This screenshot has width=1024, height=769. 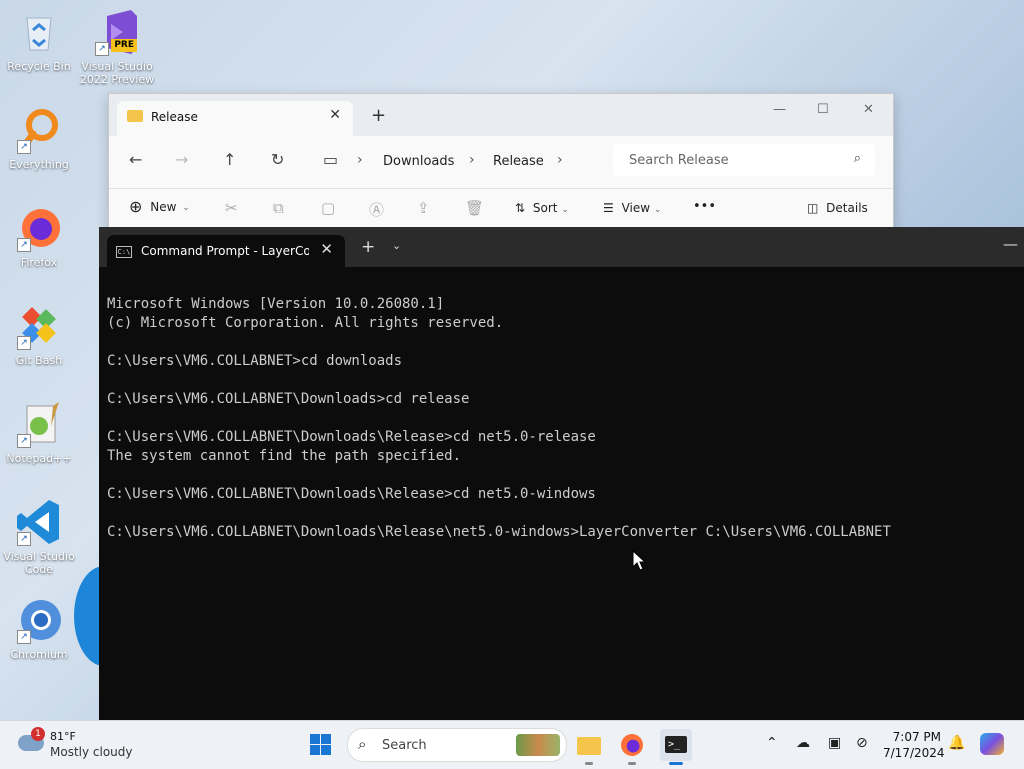 I want to click on delete-icon: 🗑, so click(x=474, y=208).